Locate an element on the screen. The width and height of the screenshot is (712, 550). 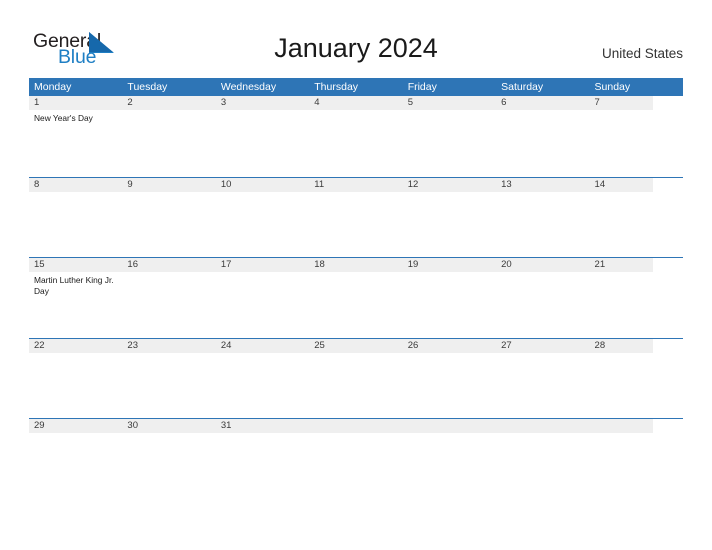
day-cell: 18 is located at coordinates (355, 277).